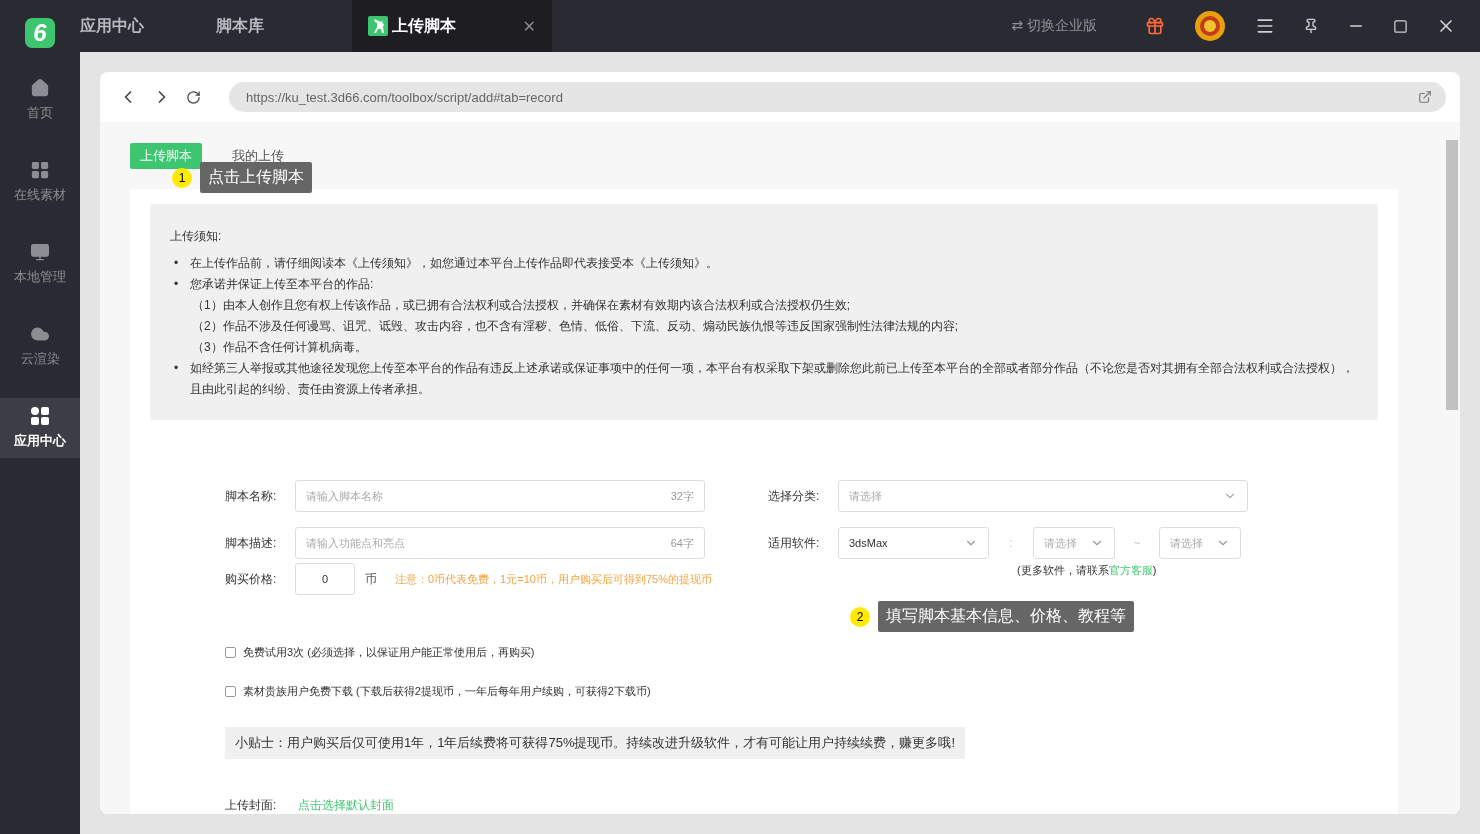 The image size is (1480, 834). What do you see at coordinates (251, 579) in the screenshot?
I see `field-label: 购买价格:` at bounding box center [251, 579].